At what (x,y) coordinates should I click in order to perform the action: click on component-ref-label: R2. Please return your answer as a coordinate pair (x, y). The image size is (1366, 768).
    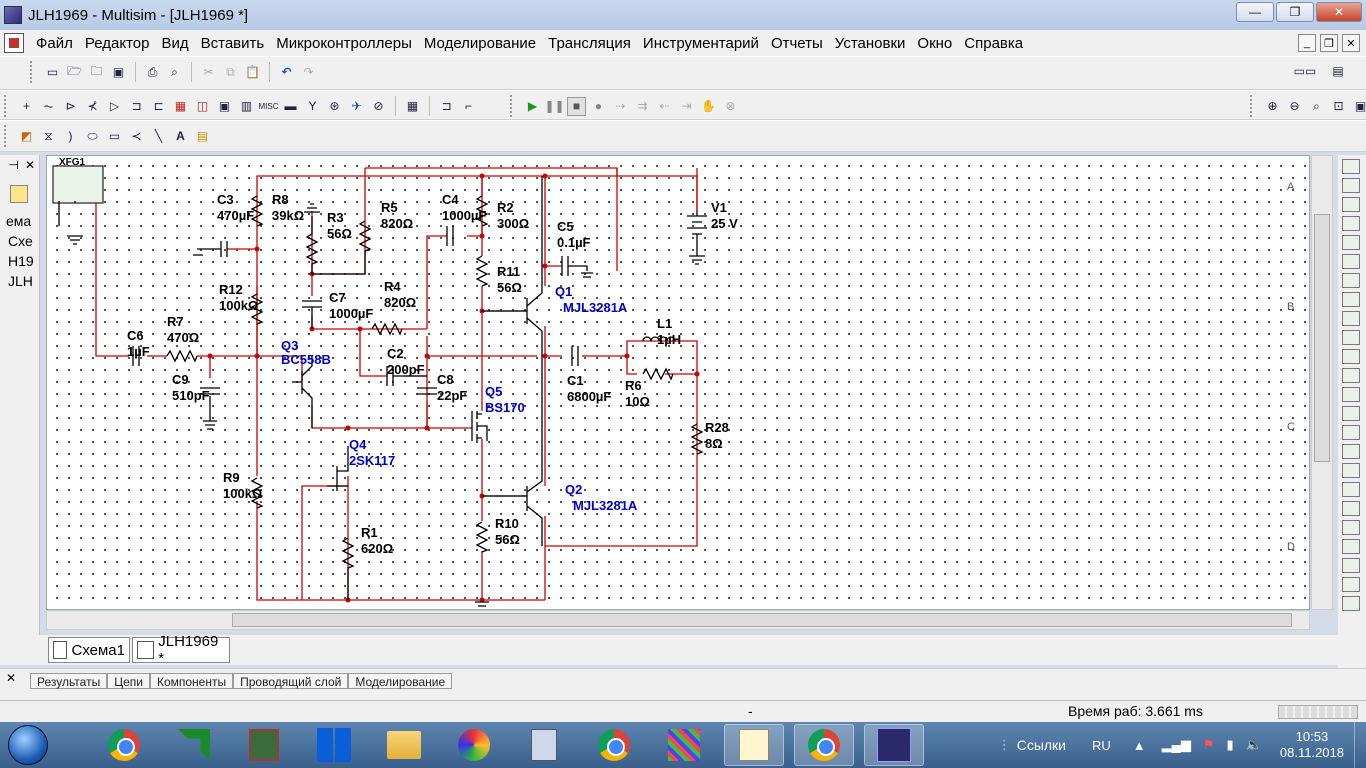
    Looking at the image, I should click on (505, 207).